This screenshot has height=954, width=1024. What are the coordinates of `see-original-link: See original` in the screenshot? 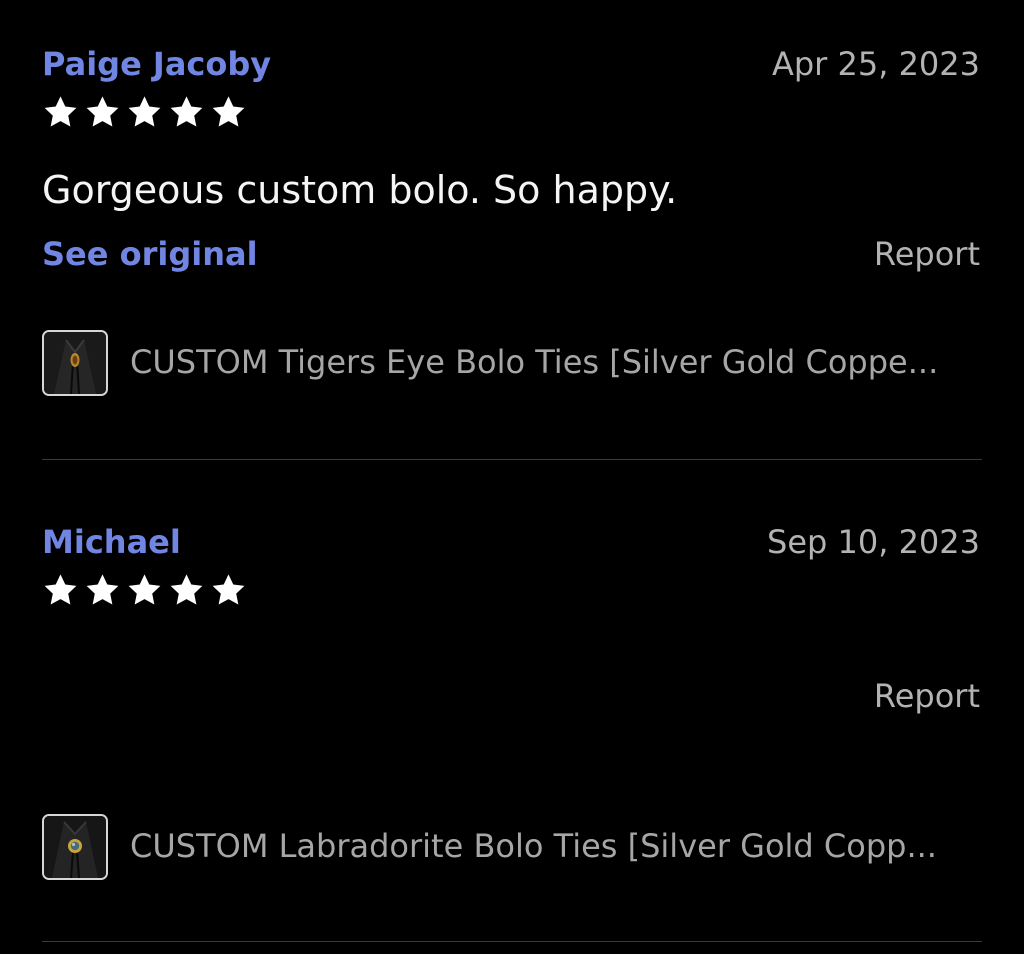 It's located at (150, 254).